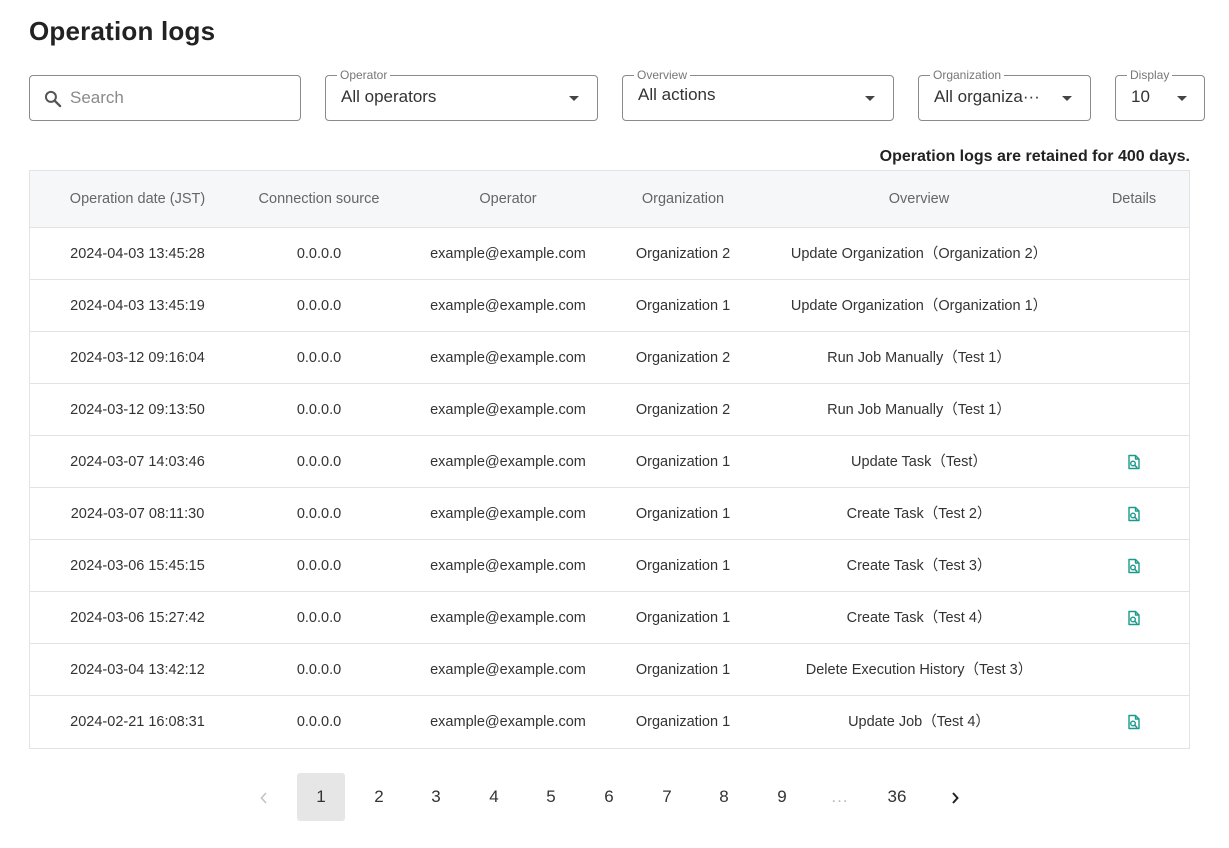 Image resolution: width=1229 pixels, height=848 pixels. I want to click on chevron-left-icon, so click(263, 797).